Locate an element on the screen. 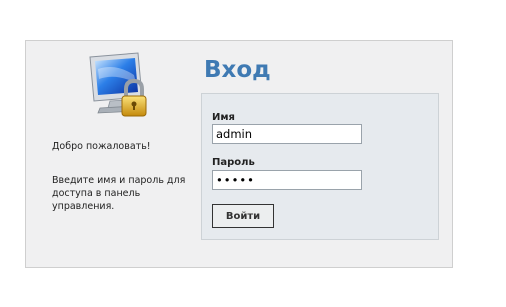 This screenshot has height=307, width=506. username-input is located at coordinates (287, 134).